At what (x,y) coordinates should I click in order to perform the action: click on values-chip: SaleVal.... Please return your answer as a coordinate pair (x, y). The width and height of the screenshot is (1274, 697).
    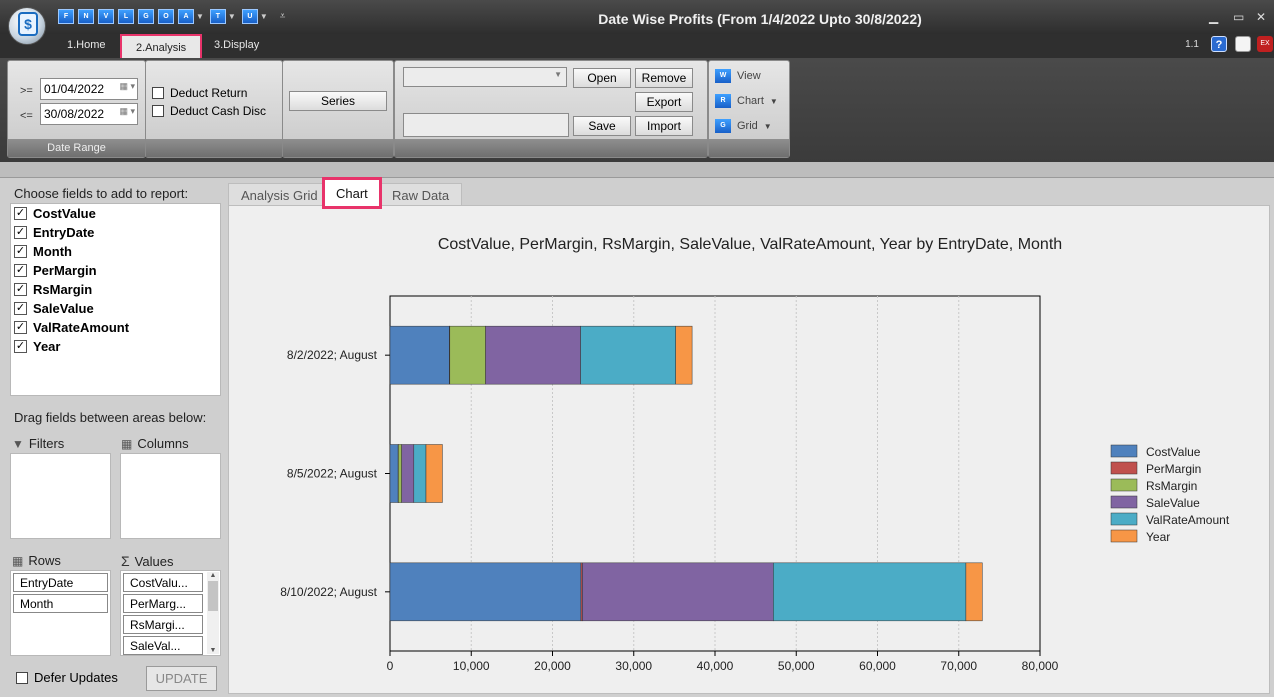
    Looking at the image, I should click on (163, 645).